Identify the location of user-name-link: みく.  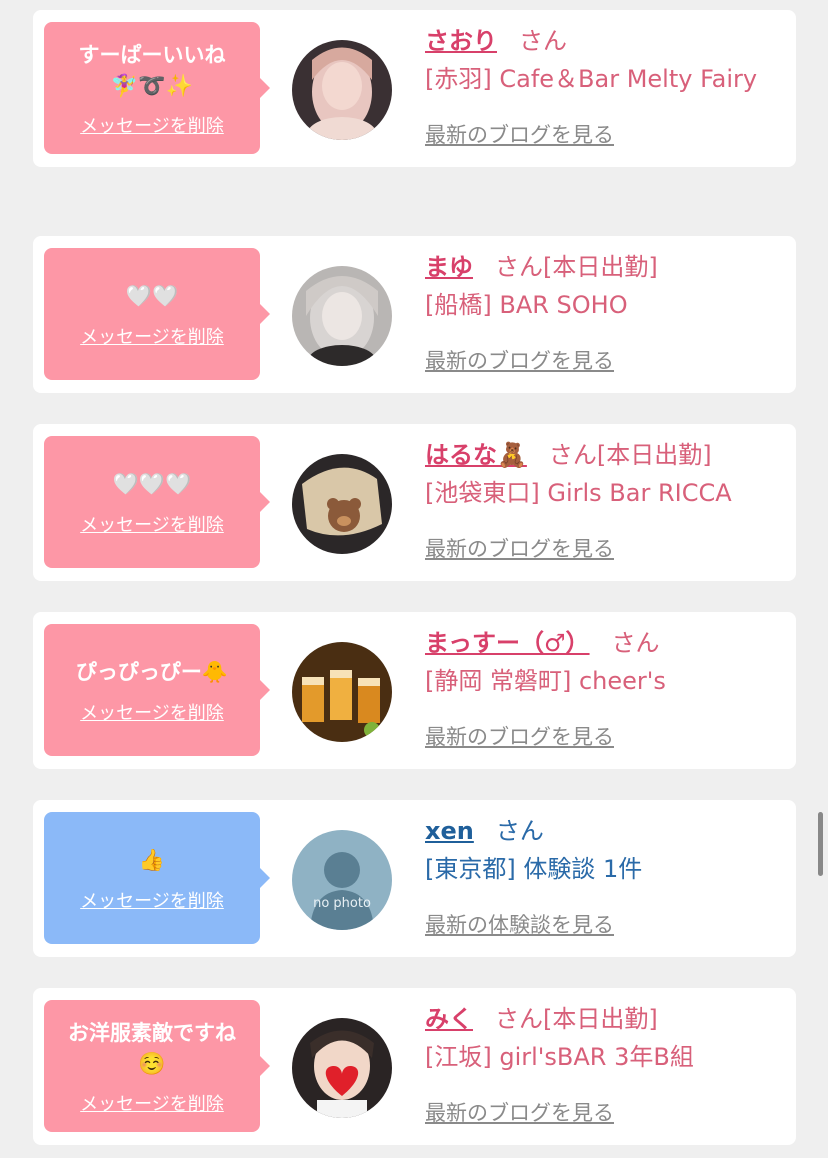
(449, 1019).